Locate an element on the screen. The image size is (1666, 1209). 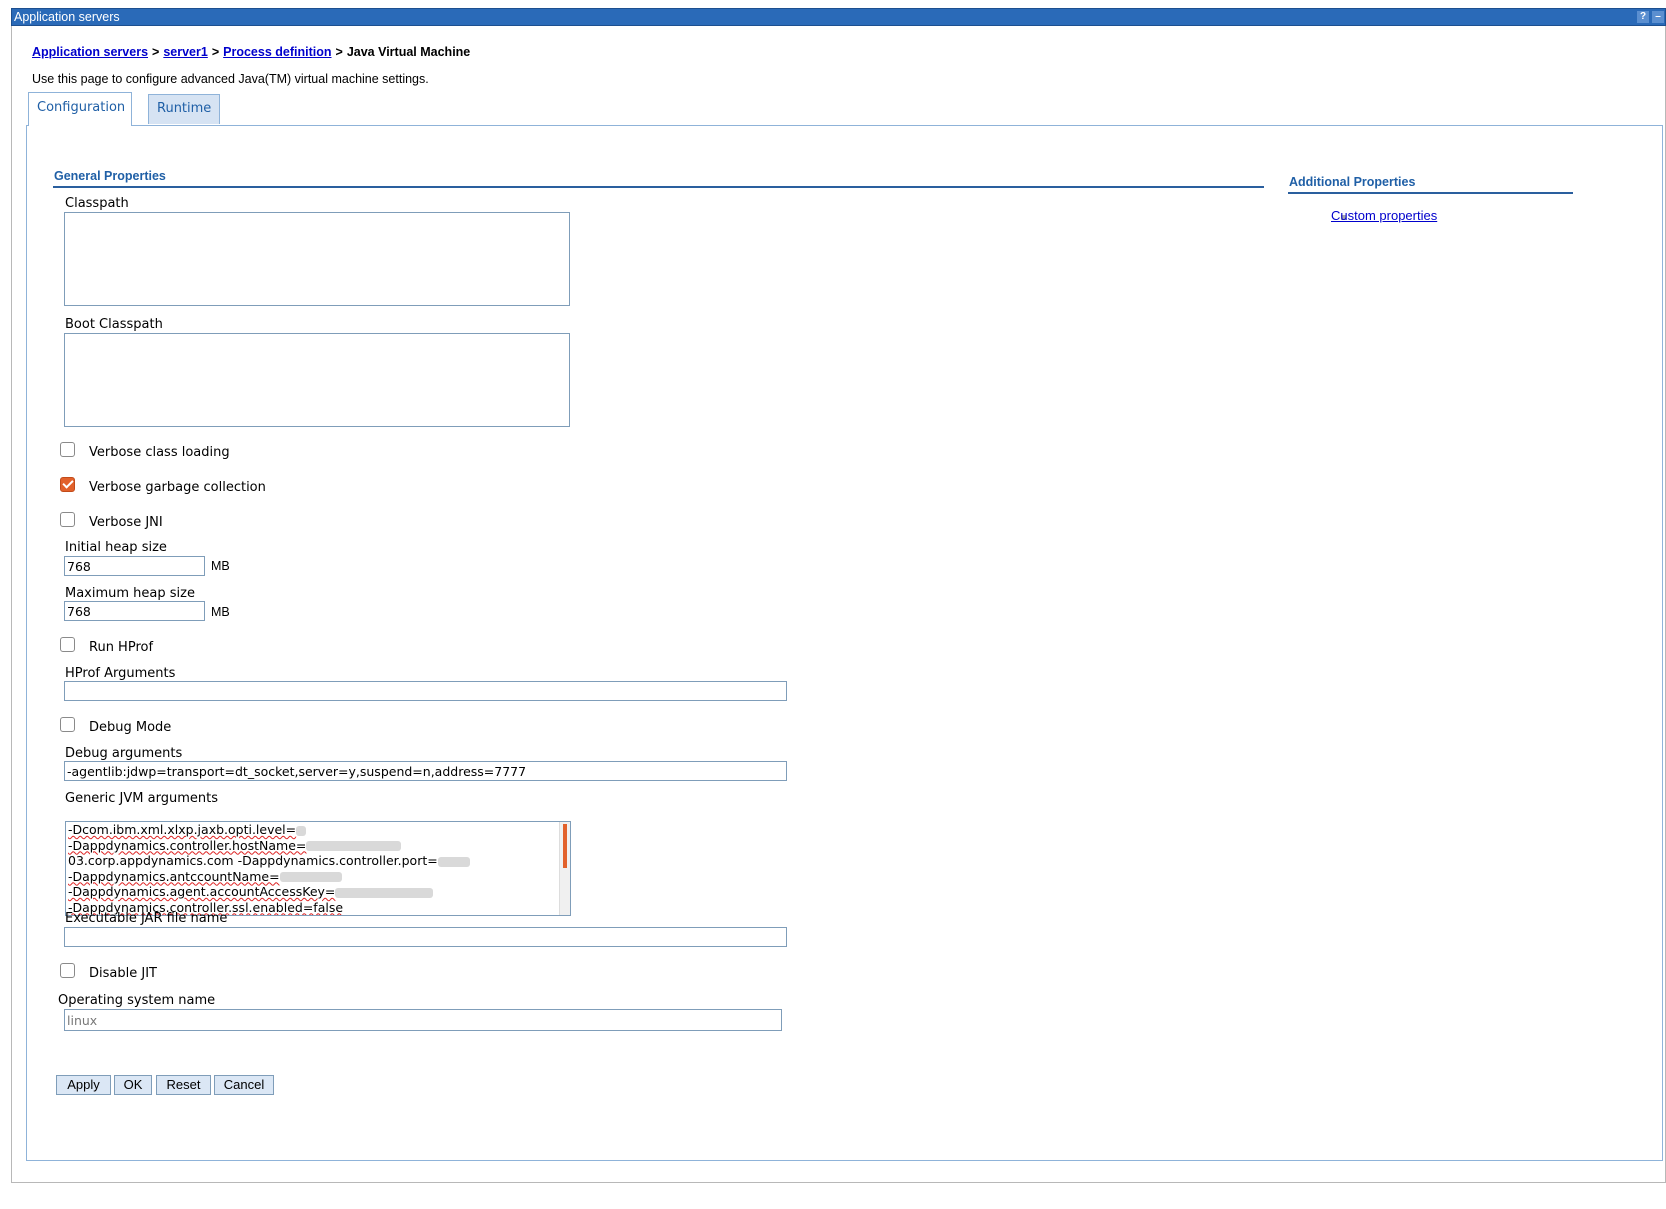
general-properties-title: General Properties is located at coordinates (110, 176).